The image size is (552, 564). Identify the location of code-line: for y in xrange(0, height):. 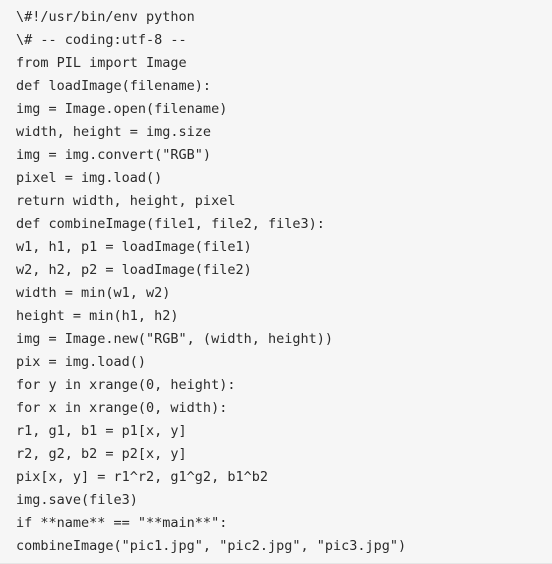
(126, 385).